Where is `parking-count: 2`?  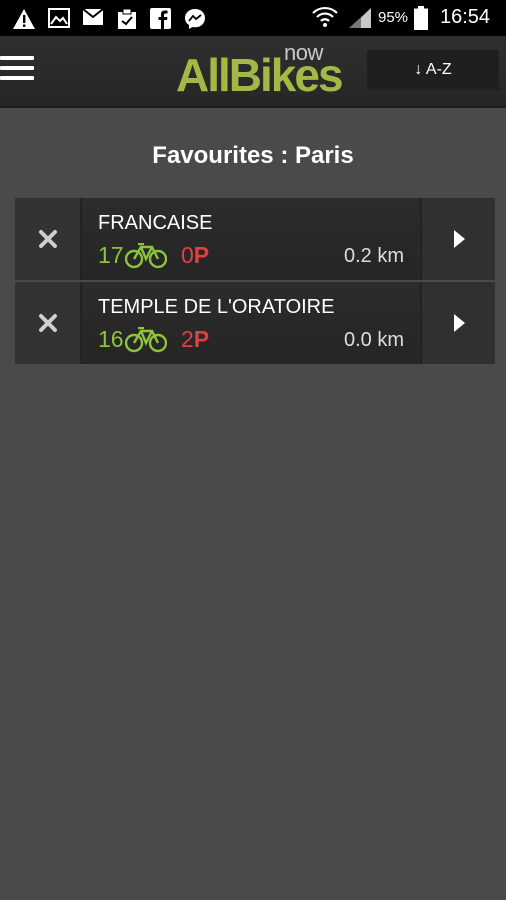 parking-count: 2 is located at coordinates (187, 339).